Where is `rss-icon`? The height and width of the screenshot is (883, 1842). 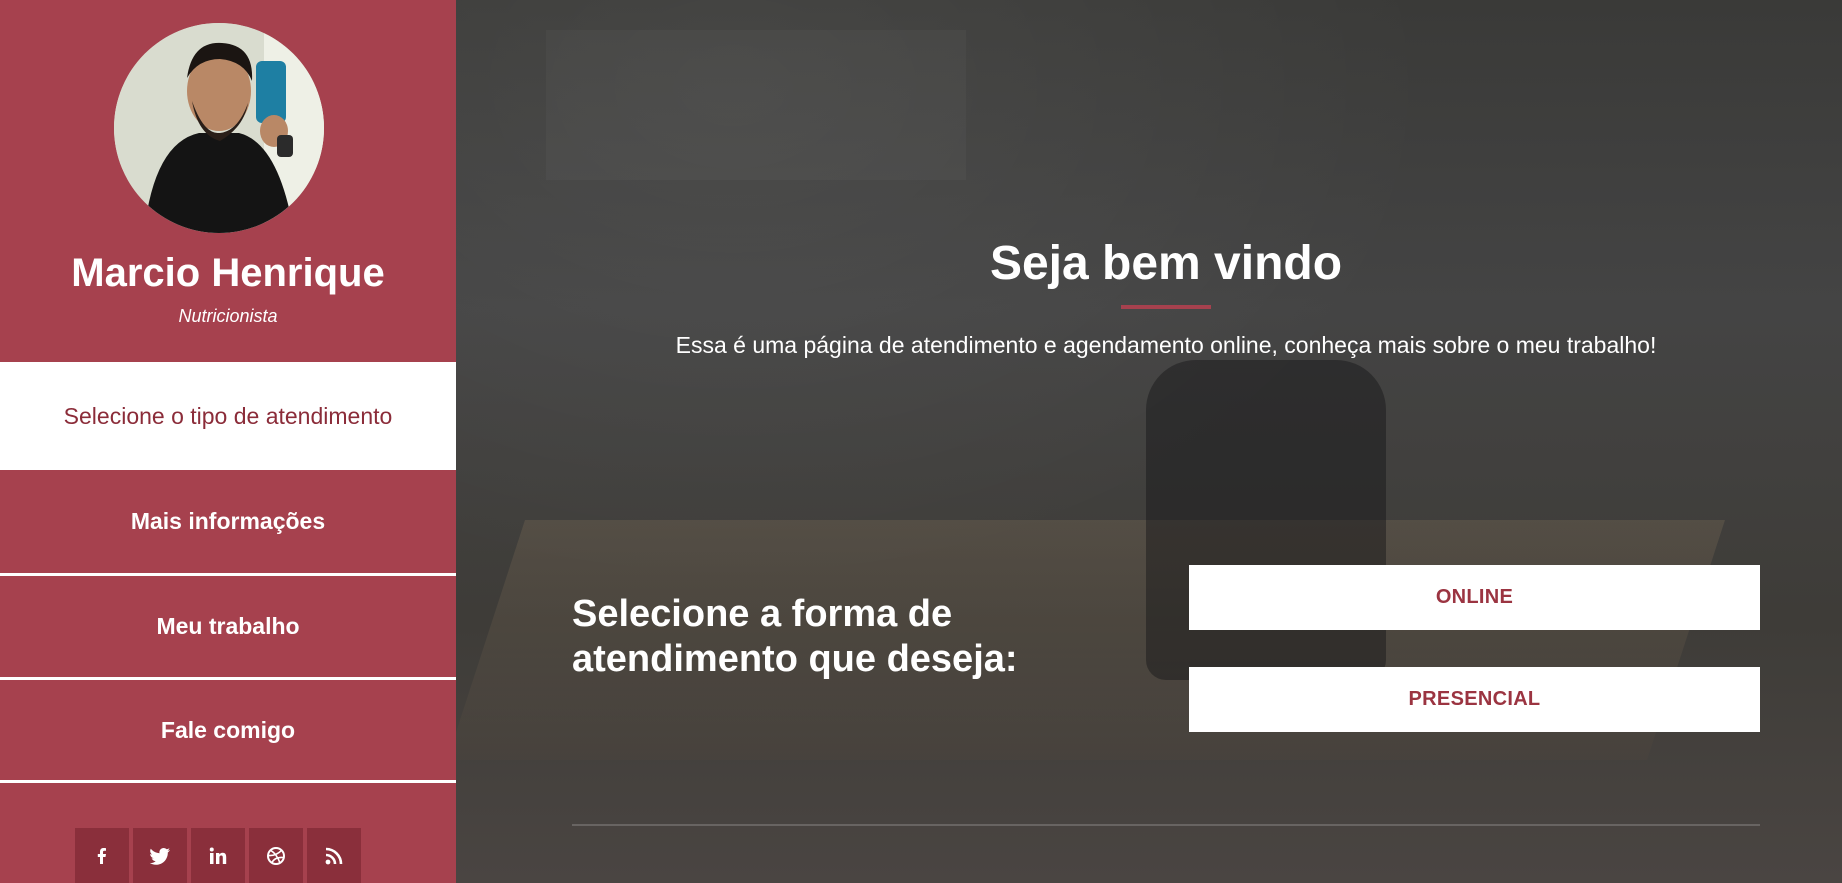 rss-icon is located at coordinates (334, 855).